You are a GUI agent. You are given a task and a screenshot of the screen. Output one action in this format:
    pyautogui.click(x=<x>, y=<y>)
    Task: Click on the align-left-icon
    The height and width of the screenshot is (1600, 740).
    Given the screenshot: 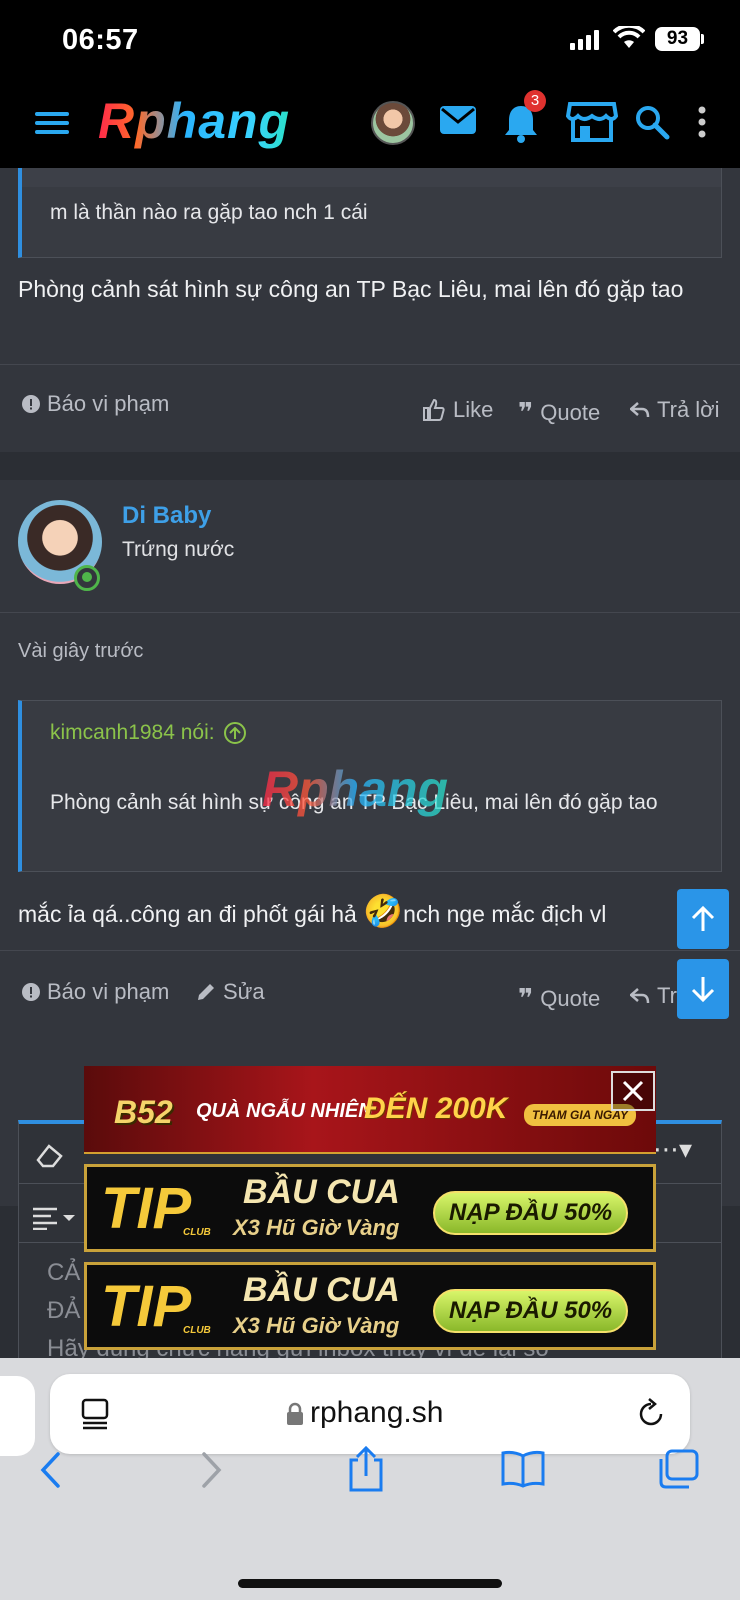 What is the action you would take?
    pyautogui.click(x=54, y=1218)
    